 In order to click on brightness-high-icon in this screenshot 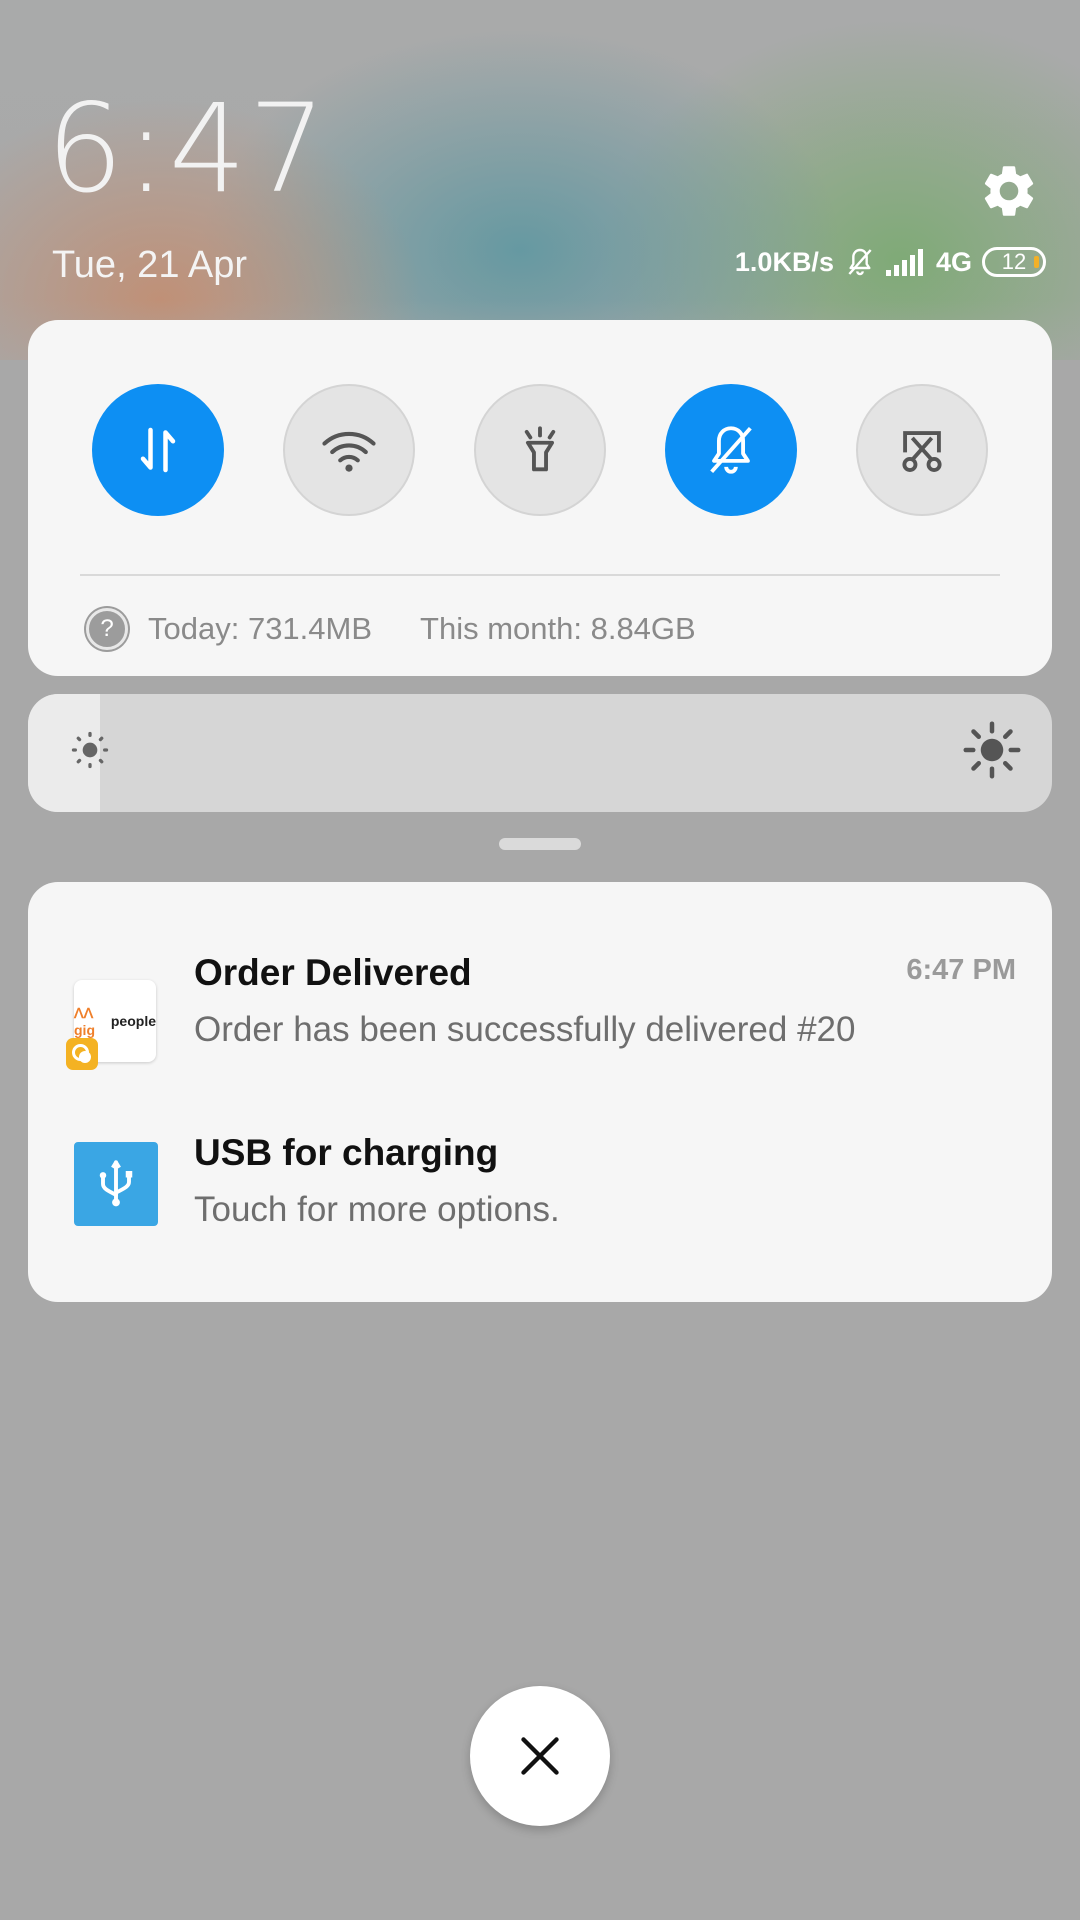, I will do `click(992, 750)`.